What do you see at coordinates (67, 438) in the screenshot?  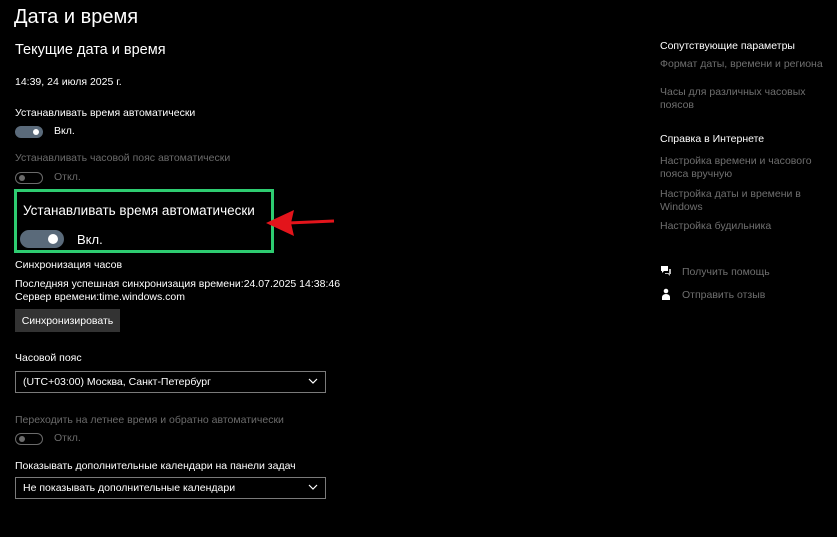 I see `dst-state: Откл.` at bounding box center [67, 438].